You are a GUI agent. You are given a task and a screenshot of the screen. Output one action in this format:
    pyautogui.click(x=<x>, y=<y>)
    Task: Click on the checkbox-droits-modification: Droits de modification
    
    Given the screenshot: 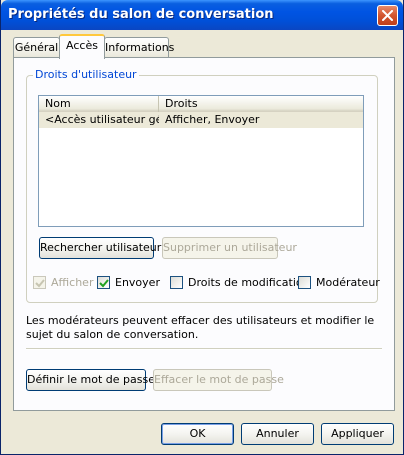 What is the action you would take?
    pyautogui.click(x=240, y=283)
    